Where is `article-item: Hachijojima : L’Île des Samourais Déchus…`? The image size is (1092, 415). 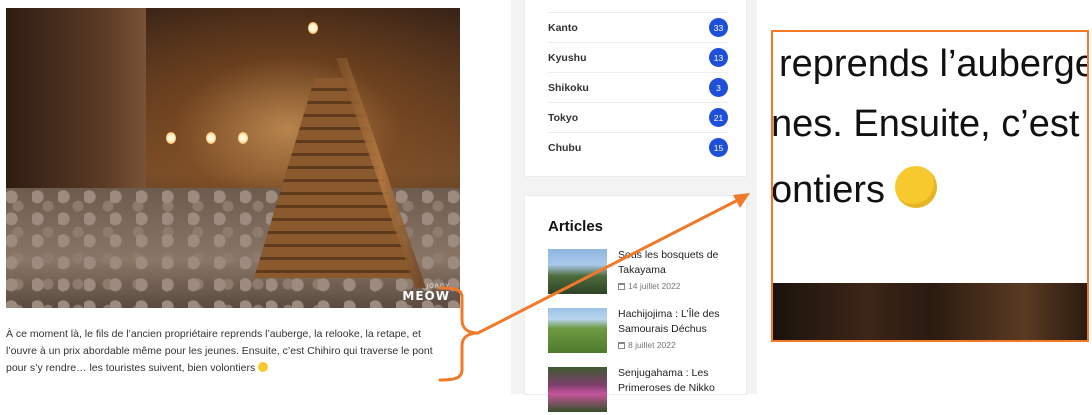 article-item: Hachijojima : L’Île des Samourais Déchus… is located at coordinates (643, 332).